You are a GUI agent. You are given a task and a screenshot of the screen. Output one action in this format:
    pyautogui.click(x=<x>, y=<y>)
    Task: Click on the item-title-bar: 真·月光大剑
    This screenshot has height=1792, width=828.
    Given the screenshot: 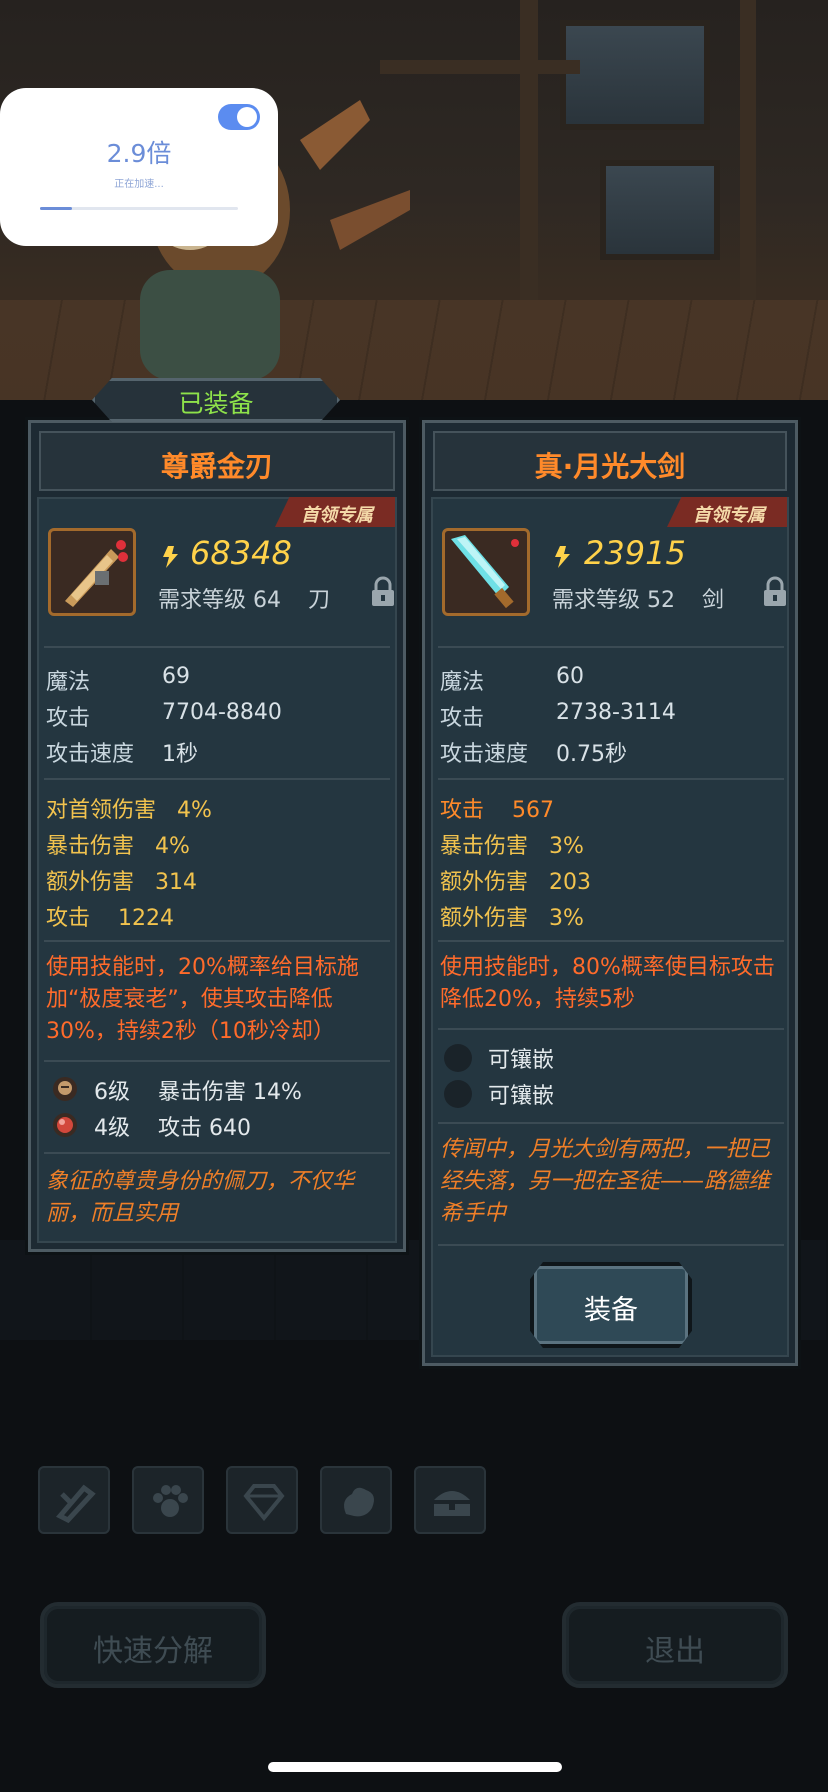 What is the action you would take?
    pyautogui.click(x=610, y=461)
    